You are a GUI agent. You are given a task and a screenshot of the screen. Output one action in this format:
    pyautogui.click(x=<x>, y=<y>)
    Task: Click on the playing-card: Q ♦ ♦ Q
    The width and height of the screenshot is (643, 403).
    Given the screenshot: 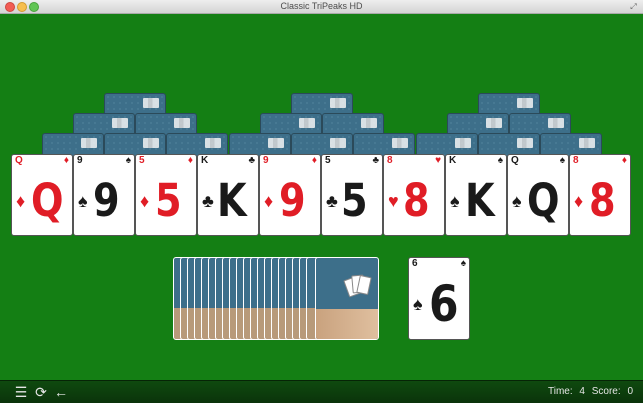 What is the action you would take?
    pyautogui.click(x=42, y=195)
    